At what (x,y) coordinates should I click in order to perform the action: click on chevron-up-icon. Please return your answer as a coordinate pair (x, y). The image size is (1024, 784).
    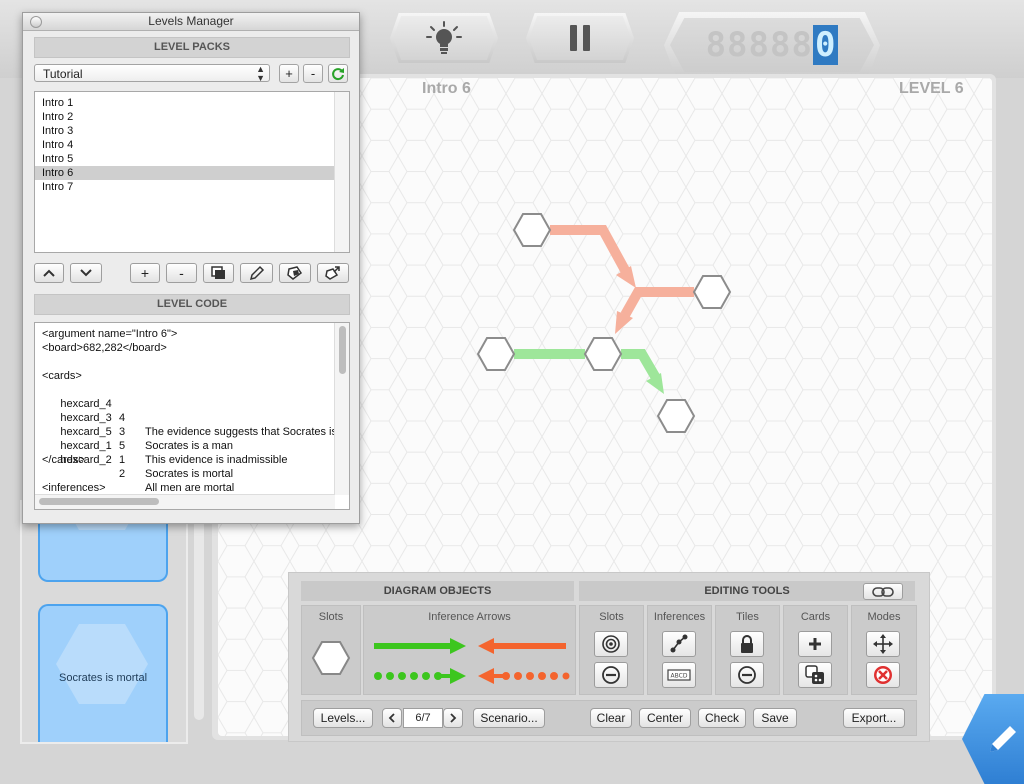
    Looking at the image, I should click on (49, 273).